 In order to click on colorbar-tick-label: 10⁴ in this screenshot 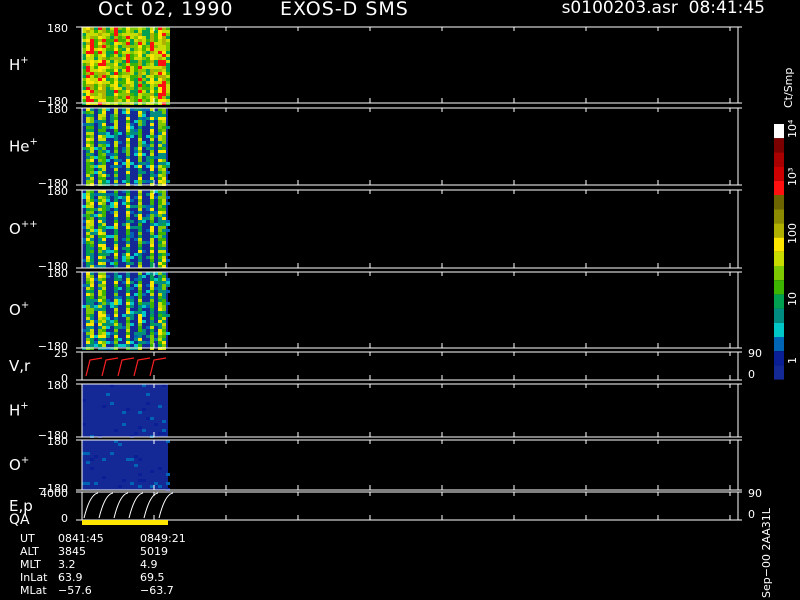, I will do `click(792, 128)`.